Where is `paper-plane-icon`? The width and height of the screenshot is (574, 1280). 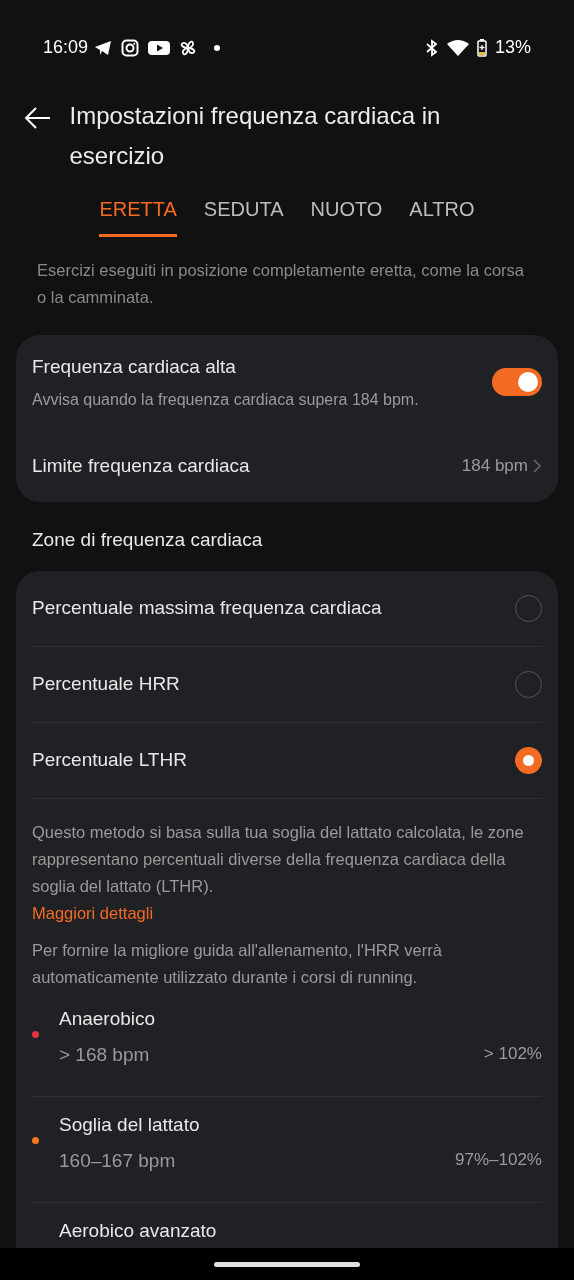 paper-plane-icon is located at coordinates (103, 47).